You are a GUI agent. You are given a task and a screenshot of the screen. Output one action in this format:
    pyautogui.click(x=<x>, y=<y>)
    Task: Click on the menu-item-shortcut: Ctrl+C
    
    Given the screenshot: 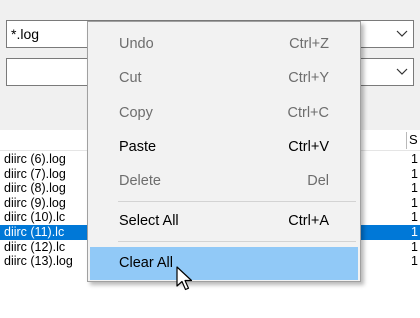 What is the action you would take?
    pyautogui.click(x=308, y=113)
    